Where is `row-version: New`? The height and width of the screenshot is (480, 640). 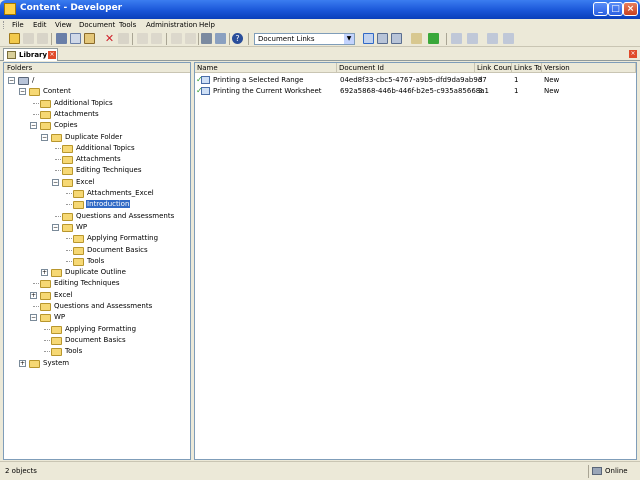
row-version: New is located at coordinates (552, 80).